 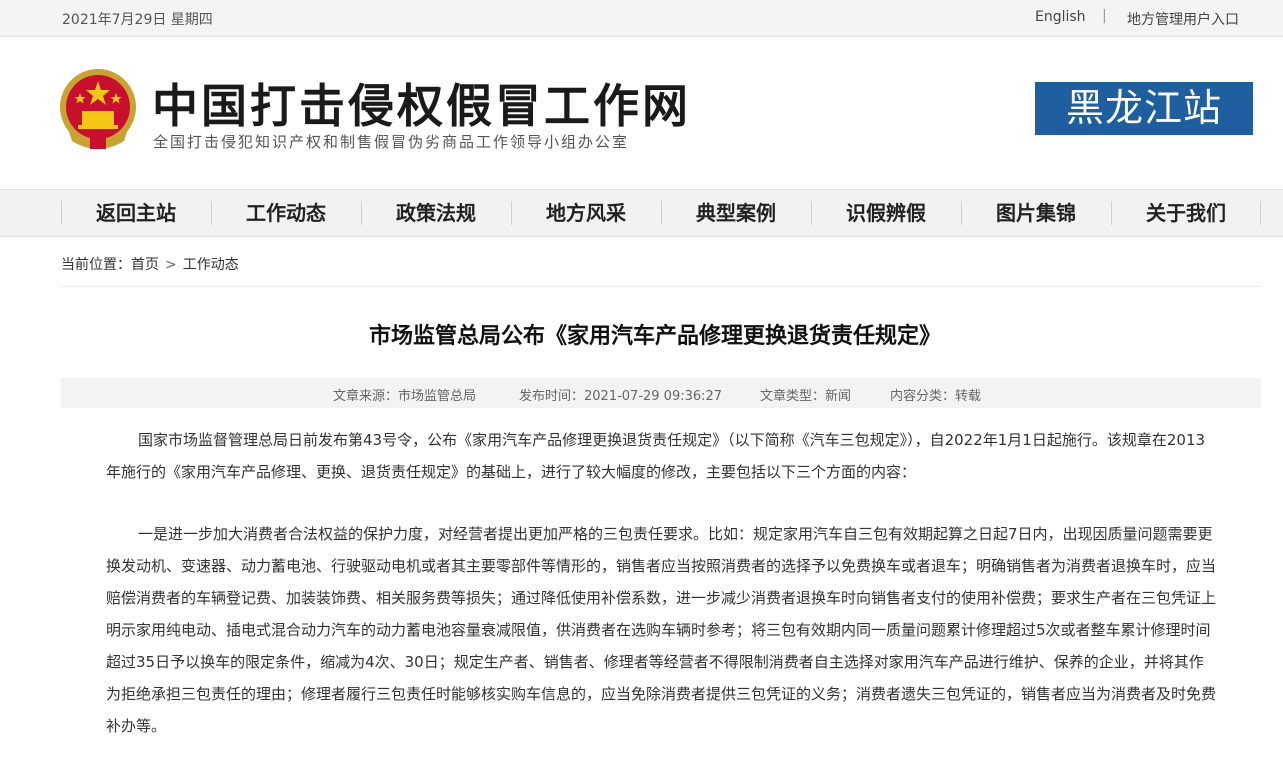 I want to click on nav-item-gallery: 图片集锦, so click(x=1036, y=213).